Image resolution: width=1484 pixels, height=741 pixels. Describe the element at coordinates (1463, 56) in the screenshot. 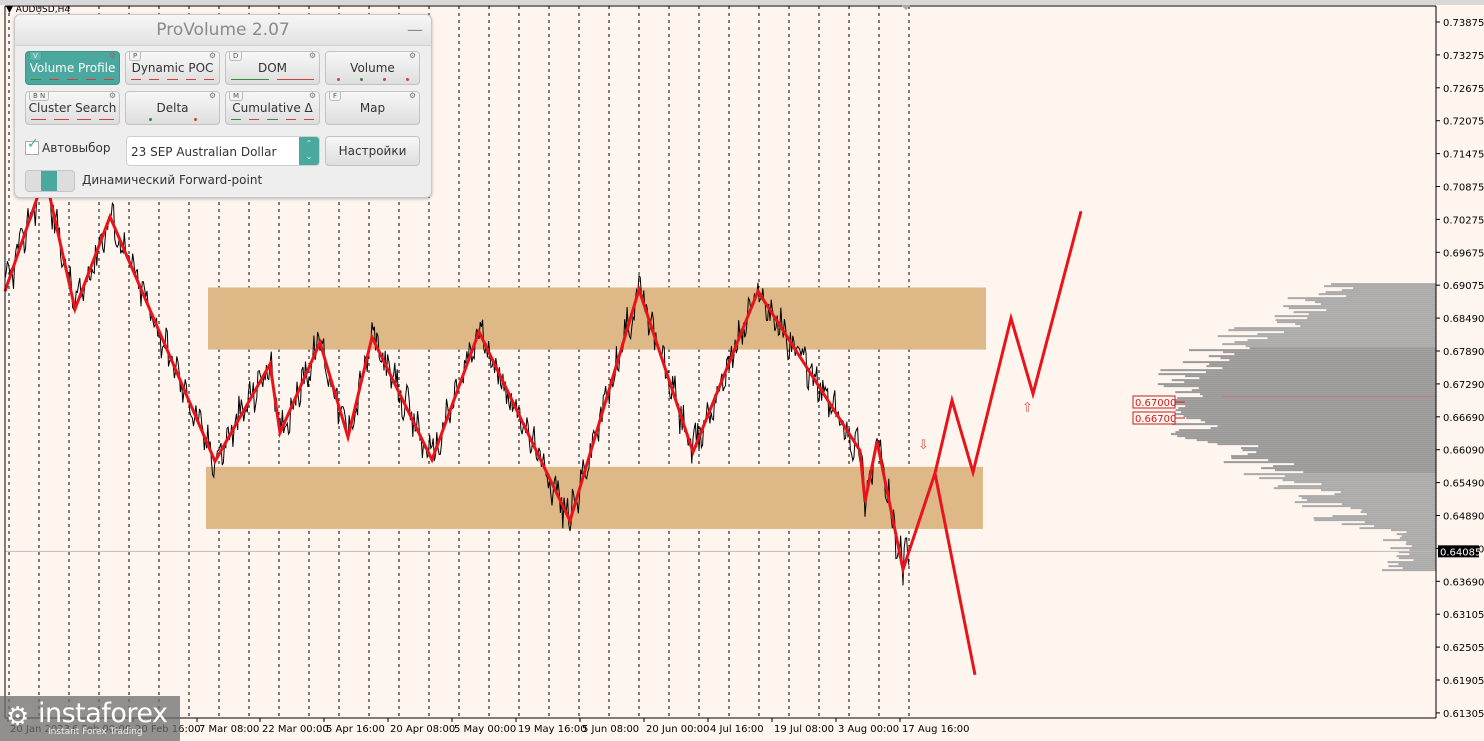

I see `y-tick-label: 0.73275` at that location.